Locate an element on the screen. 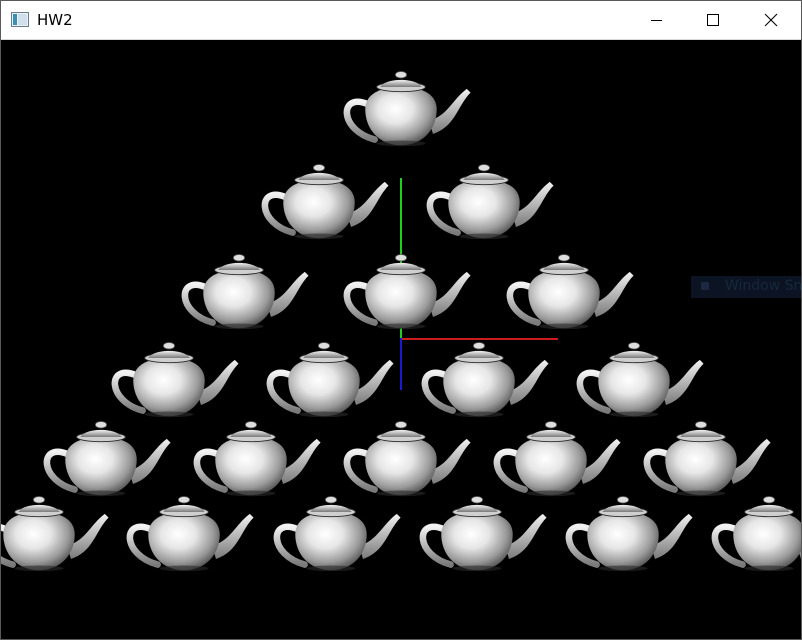  title-bar: HW2 is located at coordinates (401, 20).